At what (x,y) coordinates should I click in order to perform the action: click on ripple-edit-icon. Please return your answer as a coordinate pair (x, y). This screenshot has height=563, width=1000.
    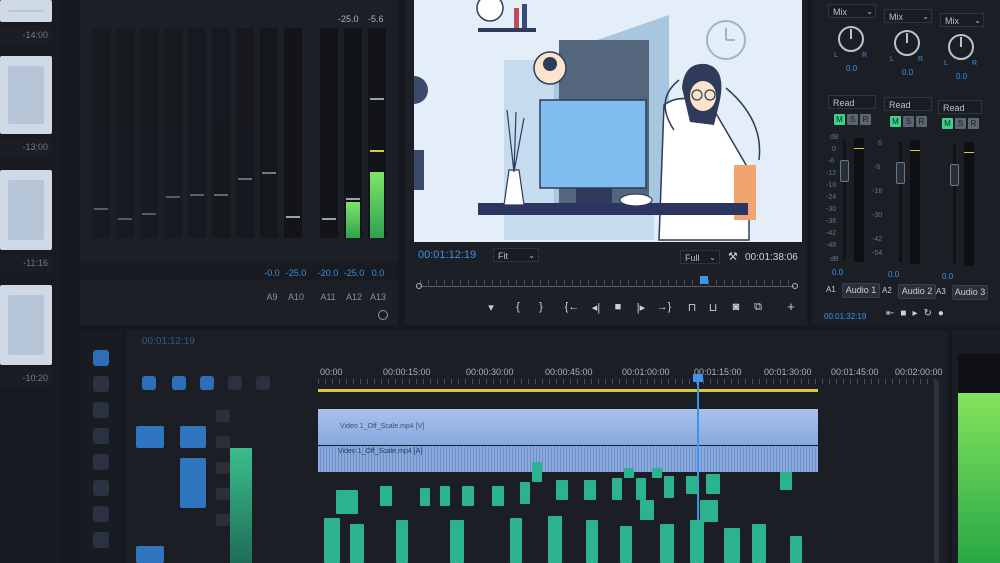
    Looking at the image, I should click on (101, 410).